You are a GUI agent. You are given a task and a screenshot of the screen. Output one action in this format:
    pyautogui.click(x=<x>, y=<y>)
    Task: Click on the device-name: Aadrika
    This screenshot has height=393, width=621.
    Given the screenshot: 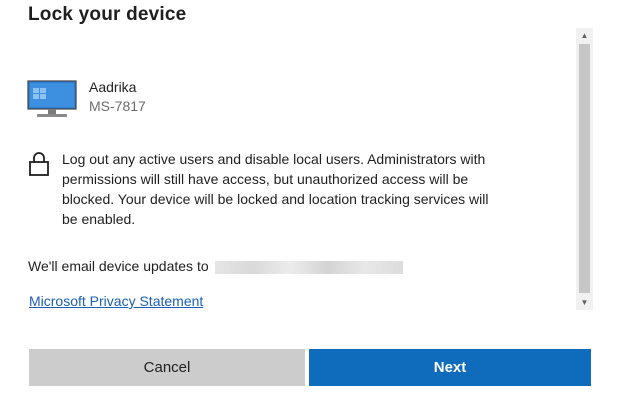 What is the action you would take?
    pyautogui.click(x=113, y=87)
    